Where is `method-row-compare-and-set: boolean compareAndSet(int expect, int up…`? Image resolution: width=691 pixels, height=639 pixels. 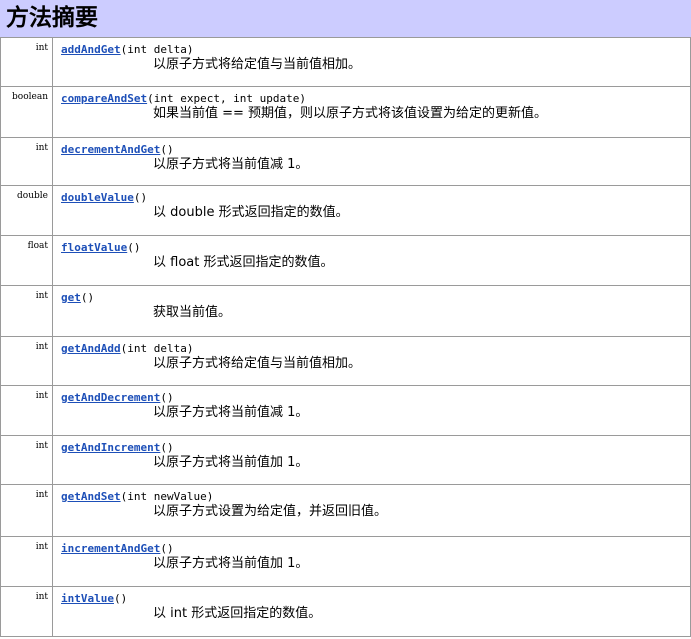 method-row-compare-and-set: boolean compareAndSet(int expect, int up… is located at coordinates (345, 112).